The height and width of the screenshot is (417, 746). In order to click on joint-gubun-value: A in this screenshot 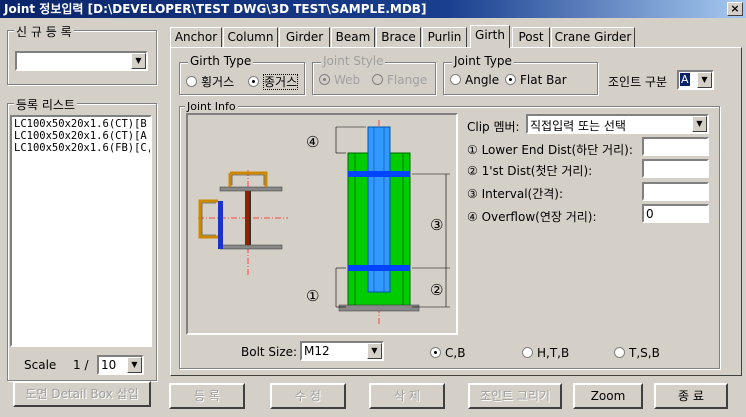, I will do `click(685, 79)`.